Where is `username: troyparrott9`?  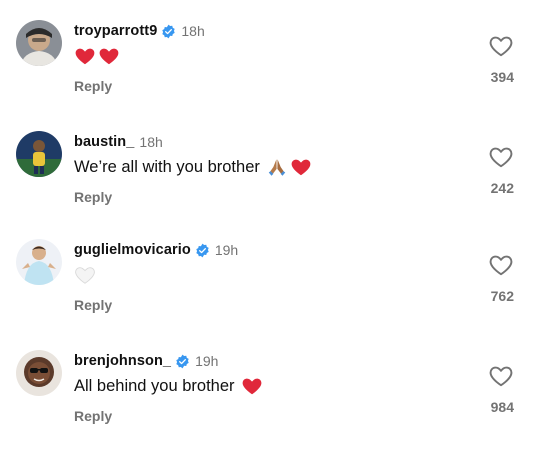 username: troyparrott9 is located at coordinates (115, 31).